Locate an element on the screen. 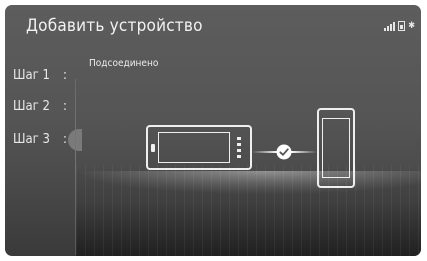 This screenshot has width=427, height=261. battery-icon is located at coordinates (402, 26).